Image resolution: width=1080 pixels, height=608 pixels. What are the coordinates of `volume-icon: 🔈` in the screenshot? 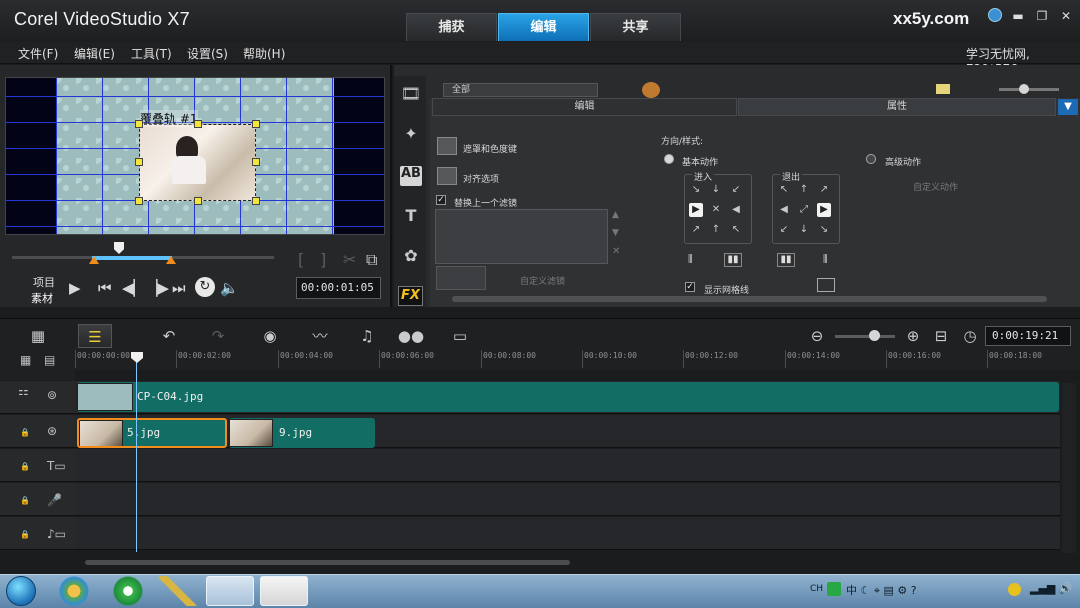 It's located at (229, 288).